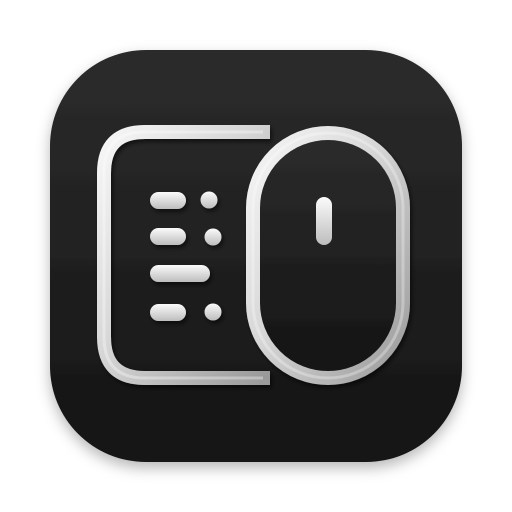  I want to click on mouse-scroll-wheel, so click(324, 221).